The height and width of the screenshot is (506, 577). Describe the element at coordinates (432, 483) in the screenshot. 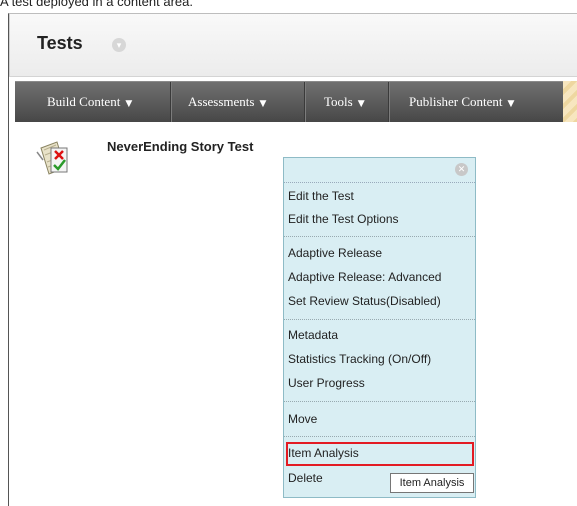

I see `tooltip: Item Analysis` at that location.